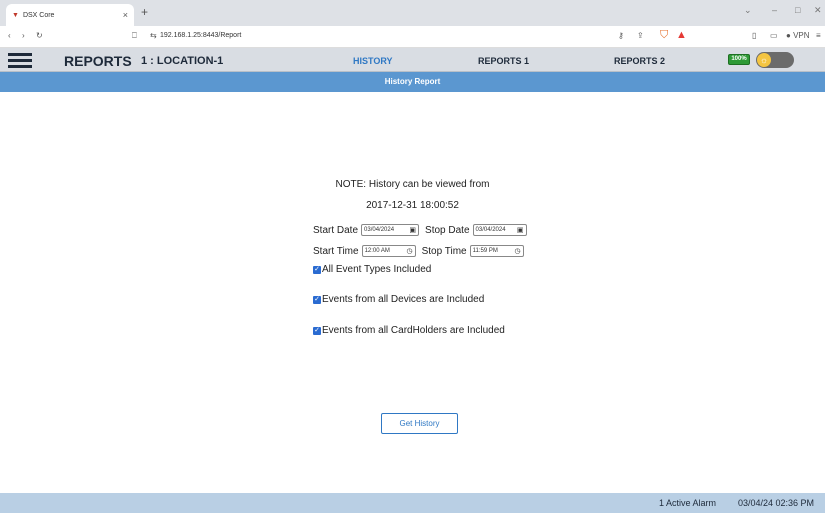 The image size is (825, 513). What do you see at coordinates (621, 35) in the screenshot?
I see `key-icon: ⚷` at bounding box center [621, 35].